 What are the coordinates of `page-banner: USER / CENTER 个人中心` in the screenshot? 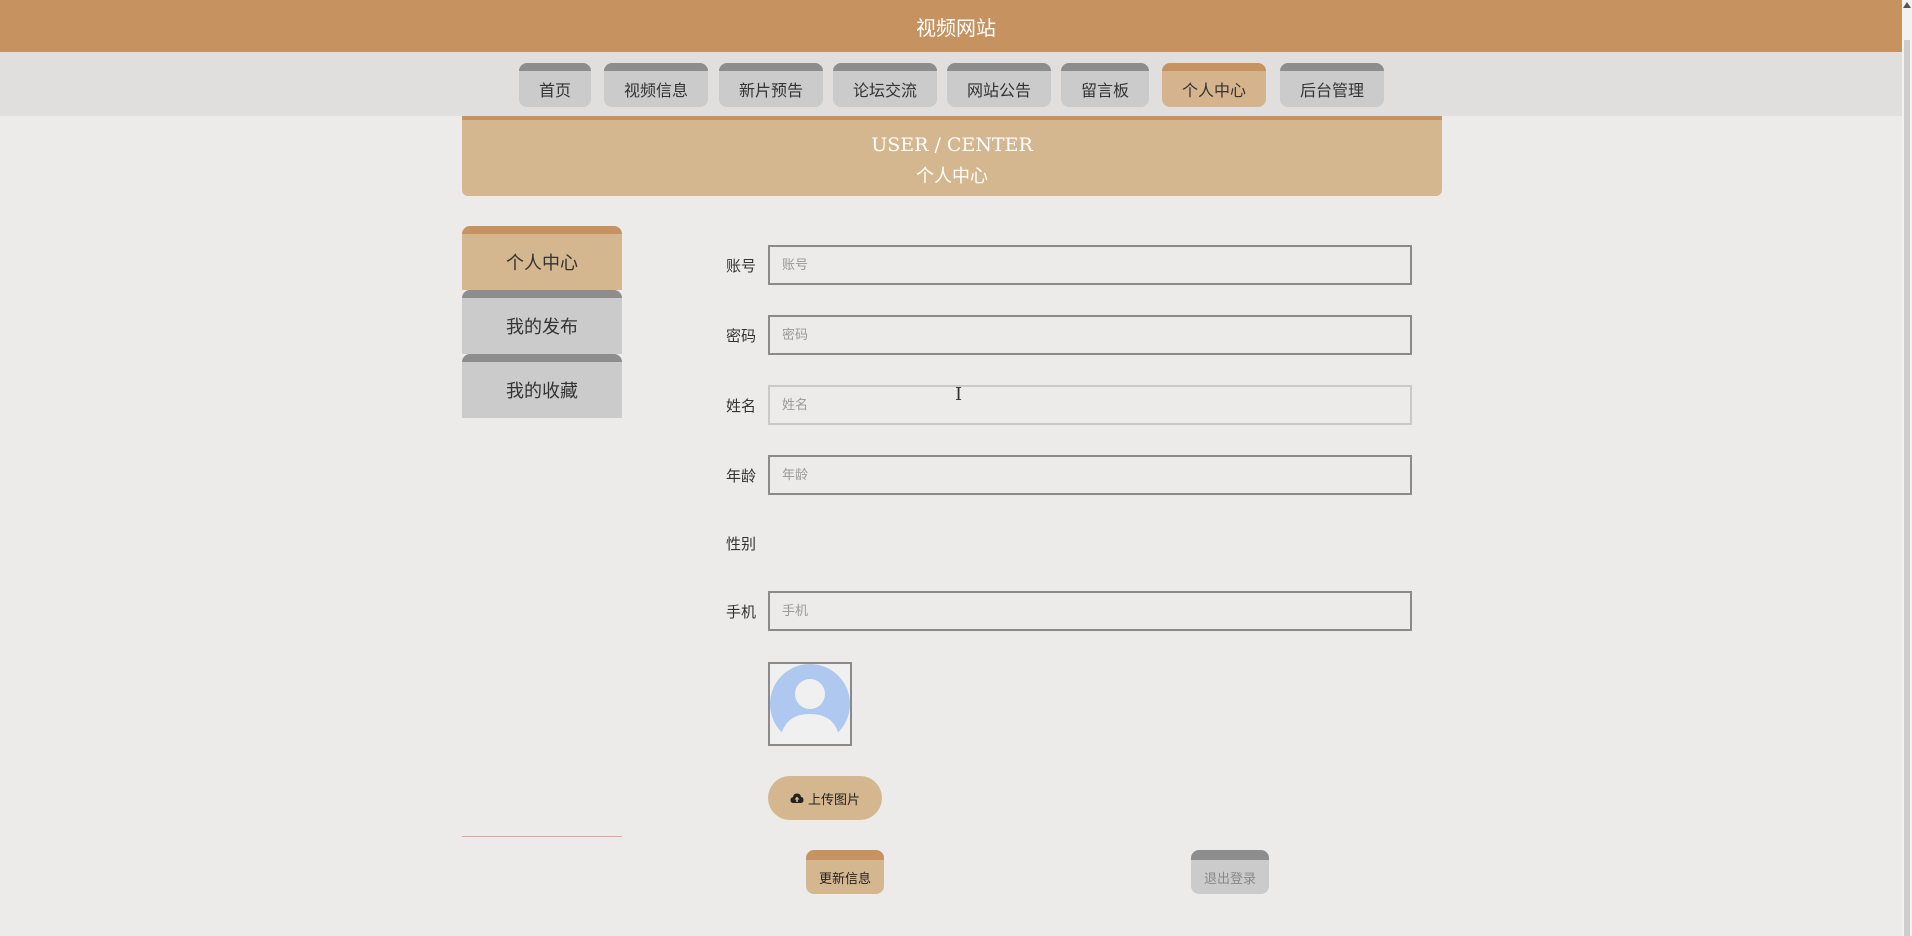 It's located at (952, 156).